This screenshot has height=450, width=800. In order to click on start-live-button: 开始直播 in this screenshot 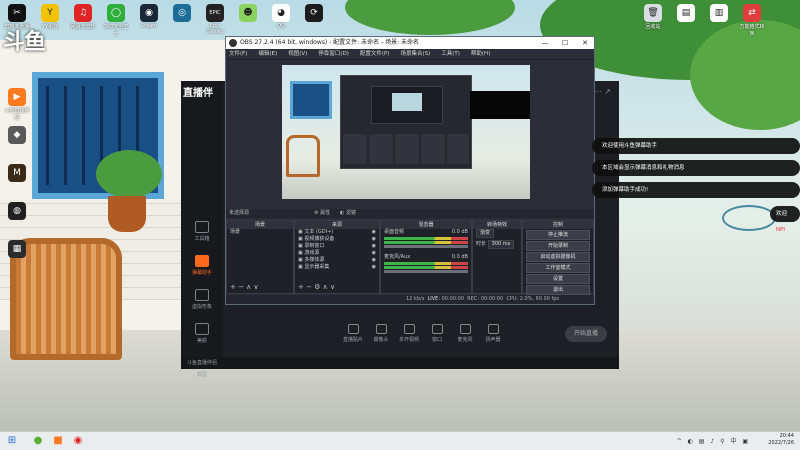, I will do `click(586, 334)`.